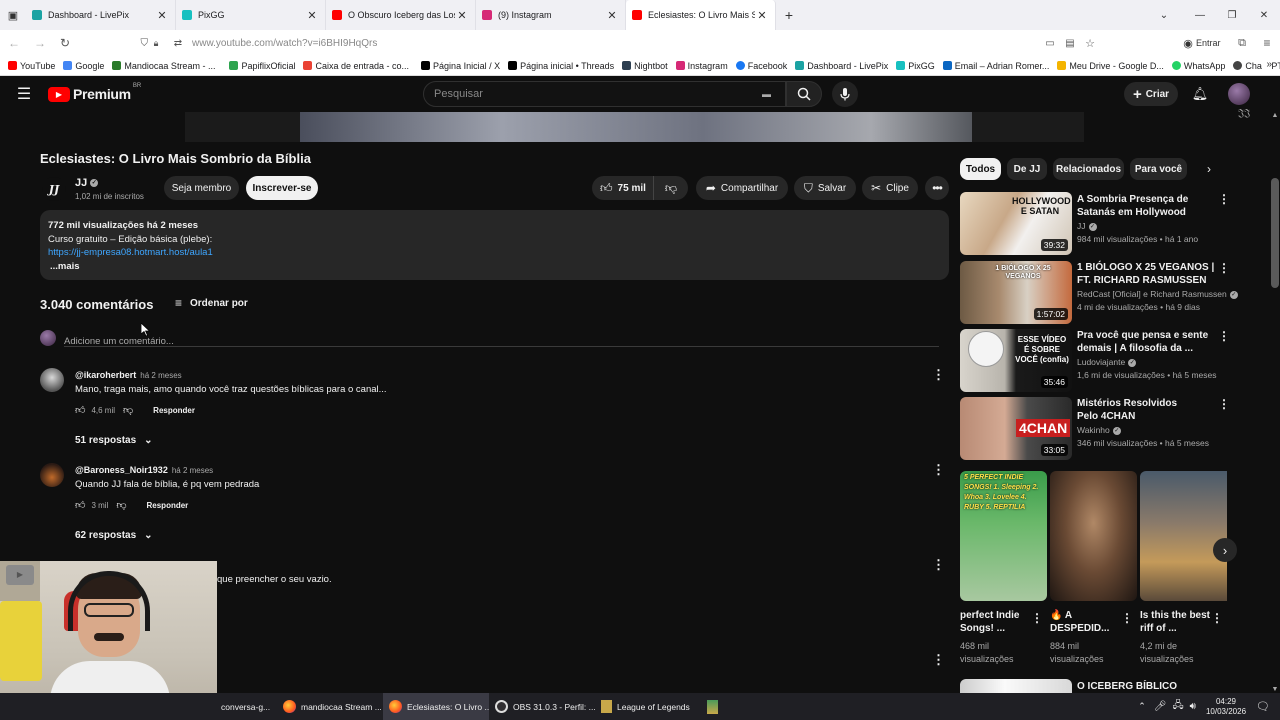 This screenshot has height=720, width=1280. What do you see at coordinates (1225, 550) in the screenshot?
I see `shorts-next-button: ›` at bounding box center [1225, 550].